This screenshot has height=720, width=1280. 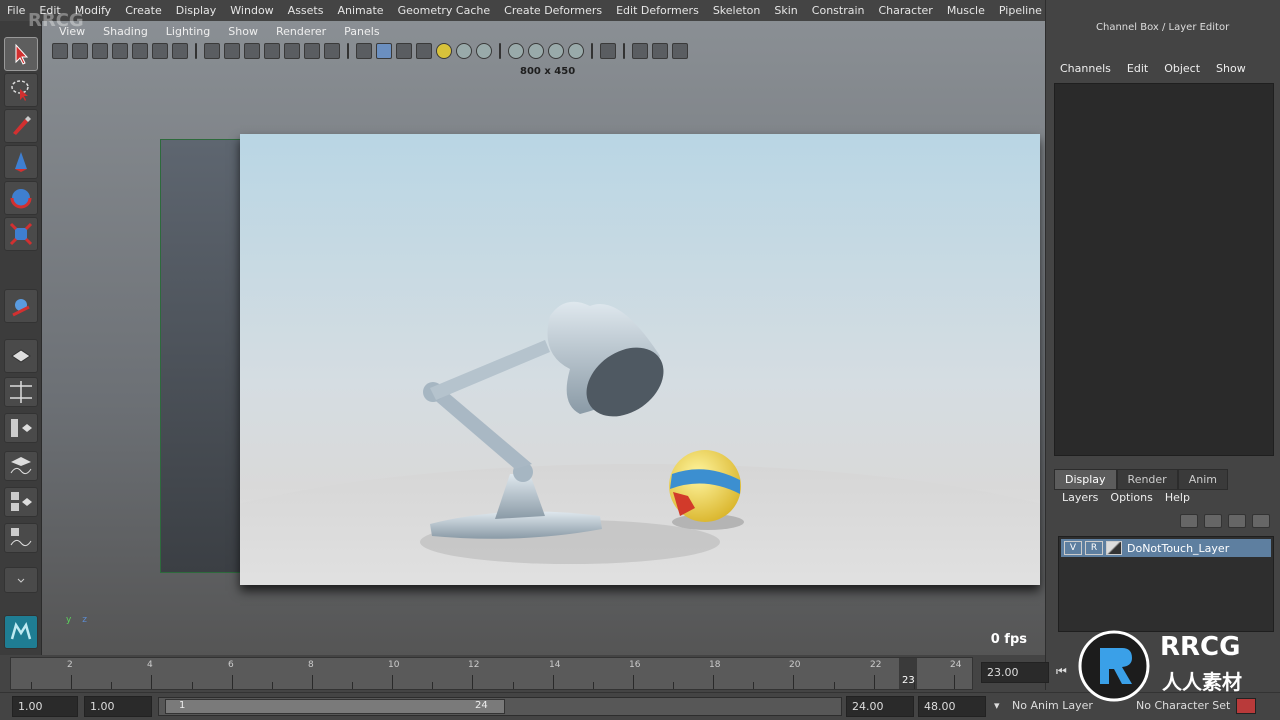 What do you see at coordinates (880, 706) in the screenshot?
I see `anim-end-field: 24.00` at bounding box center [880, 706].